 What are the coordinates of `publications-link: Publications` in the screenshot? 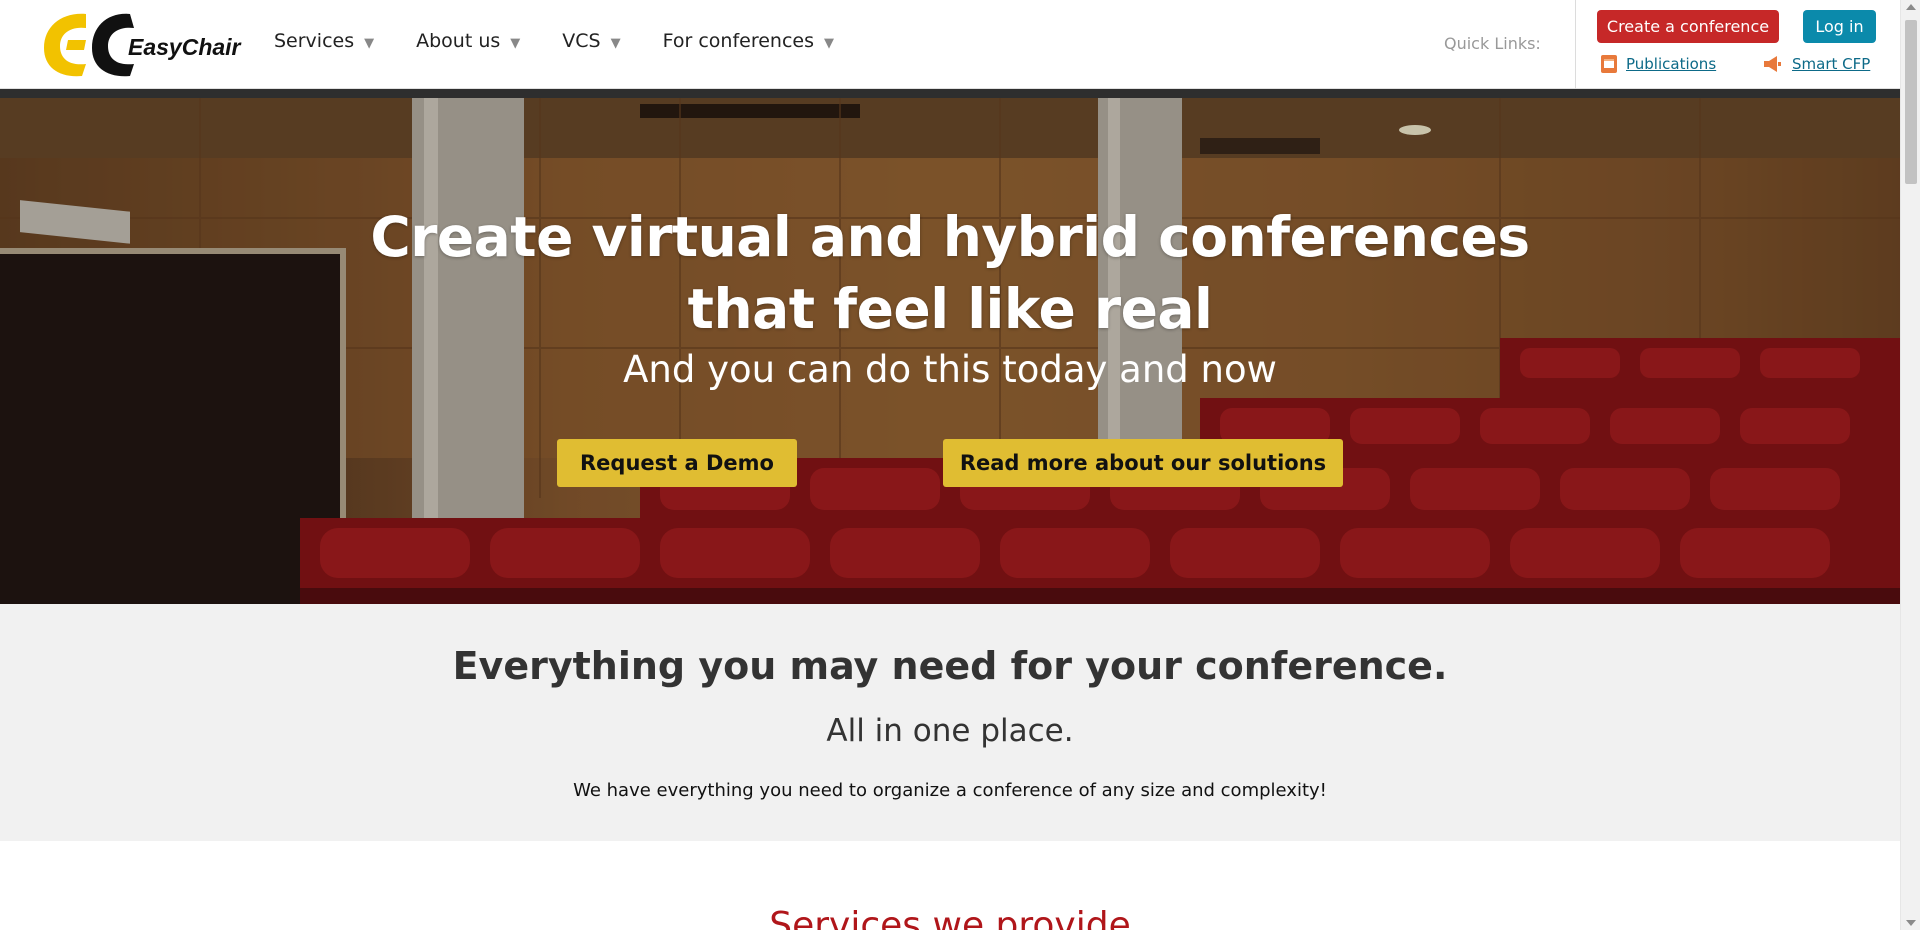 It's located at (1671, 64).